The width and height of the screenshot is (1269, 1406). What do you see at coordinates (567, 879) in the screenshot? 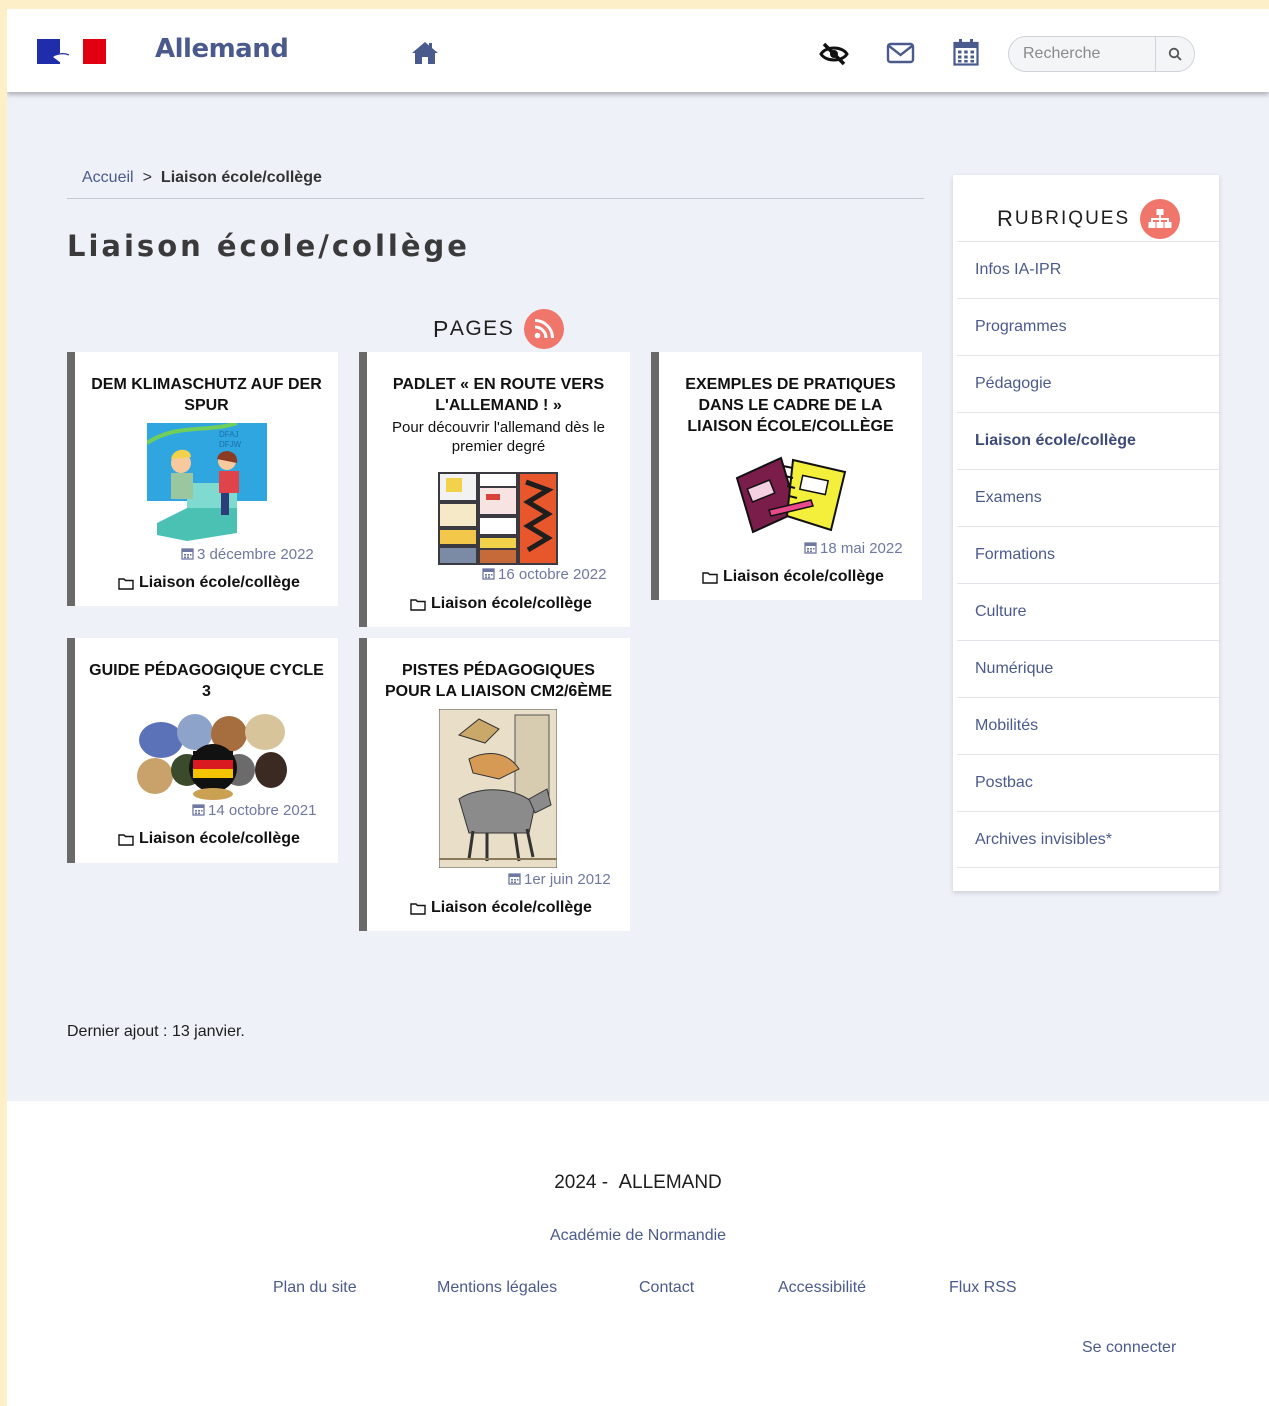
I see `card-date-text: 1er juin 2012` at bounding box center [567, 879].